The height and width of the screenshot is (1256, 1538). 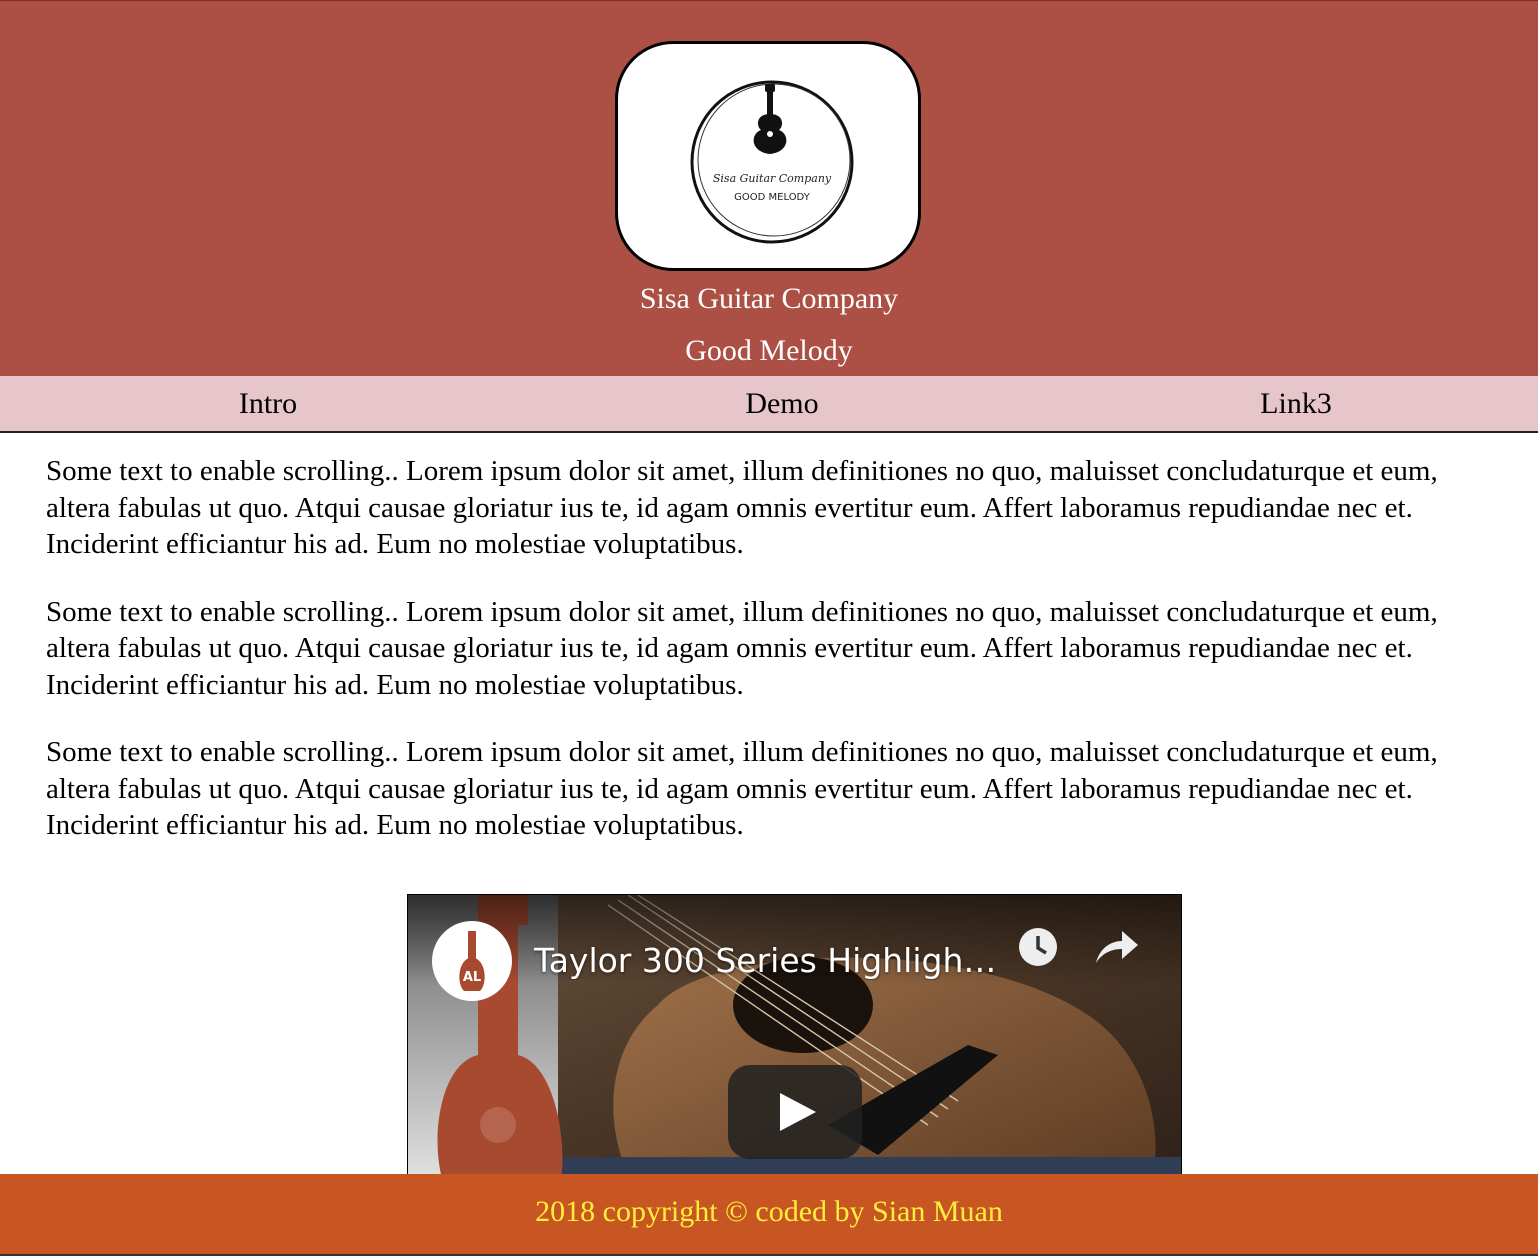 What do you see at coordinates (268, 404) in the screenshot?
I see `nav-link-intro: Intro` at bounding box center [268, 404].